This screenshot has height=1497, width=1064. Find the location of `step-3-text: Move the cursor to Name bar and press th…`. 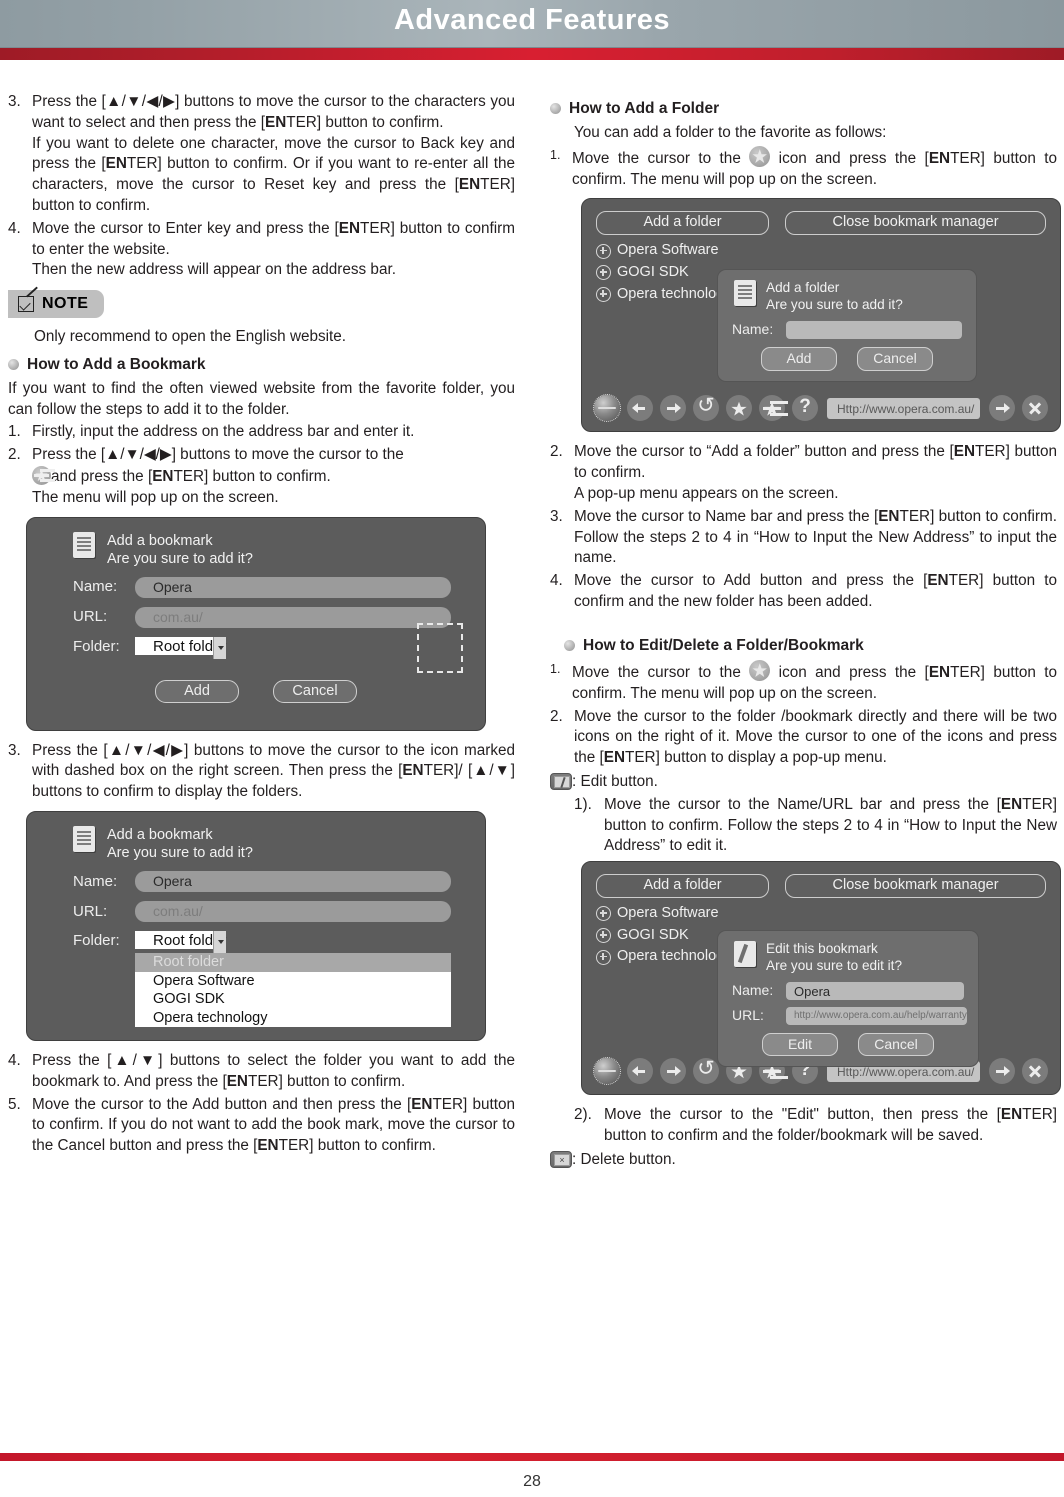

step-3-text: Move the cursor to Name bar and press th… is located at coordinates (815, 538).